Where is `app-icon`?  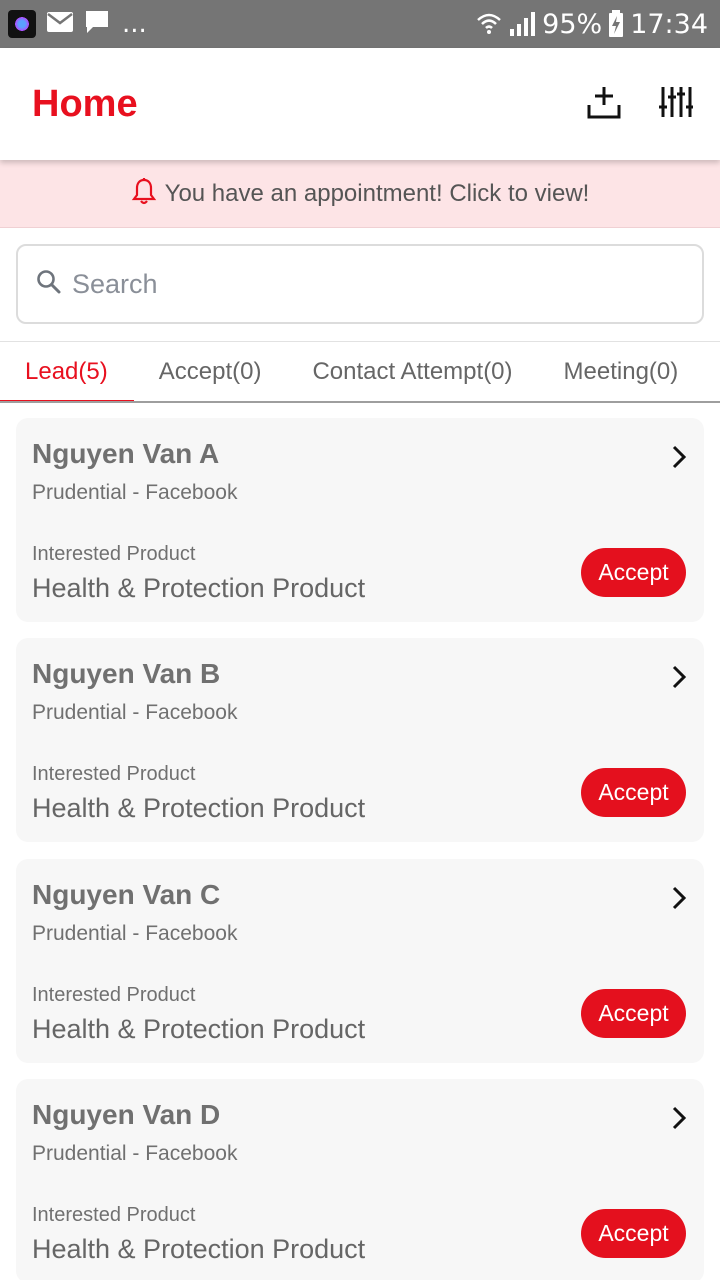
app-icon is located at coordinates (22, 24).